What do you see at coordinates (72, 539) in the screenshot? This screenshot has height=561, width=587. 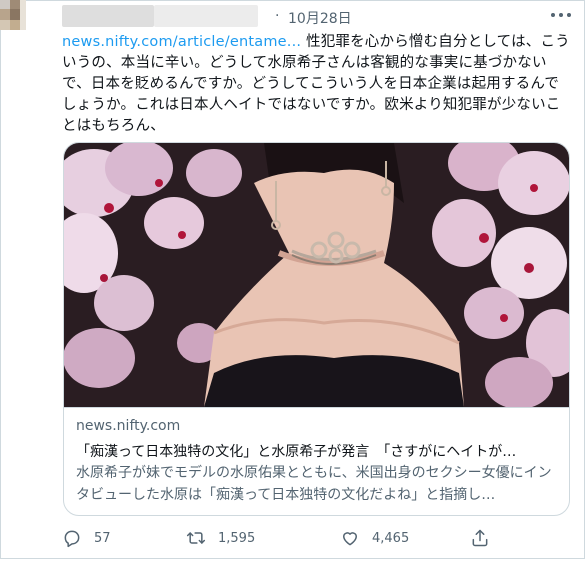 I see `reply-icon` at bounding box center [72, 539].